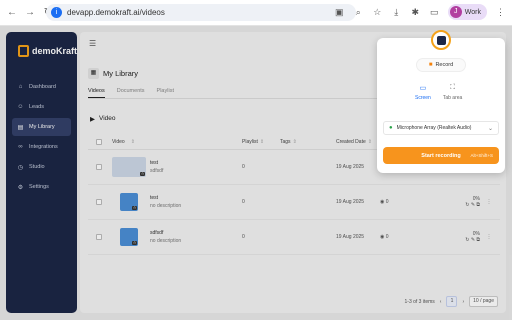 The height and width of the screenshot is (320, 512). I want to click on tab-documents: Documents, so click(131, 93).